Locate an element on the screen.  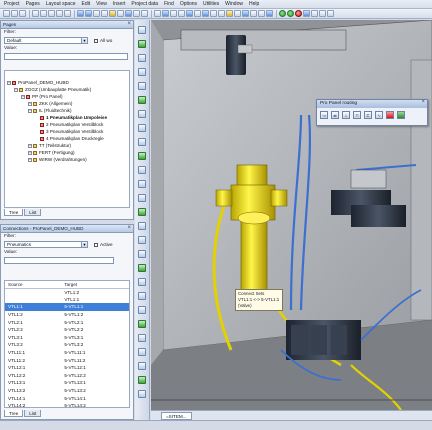
tile-icon is located at coordinates (314, 13).